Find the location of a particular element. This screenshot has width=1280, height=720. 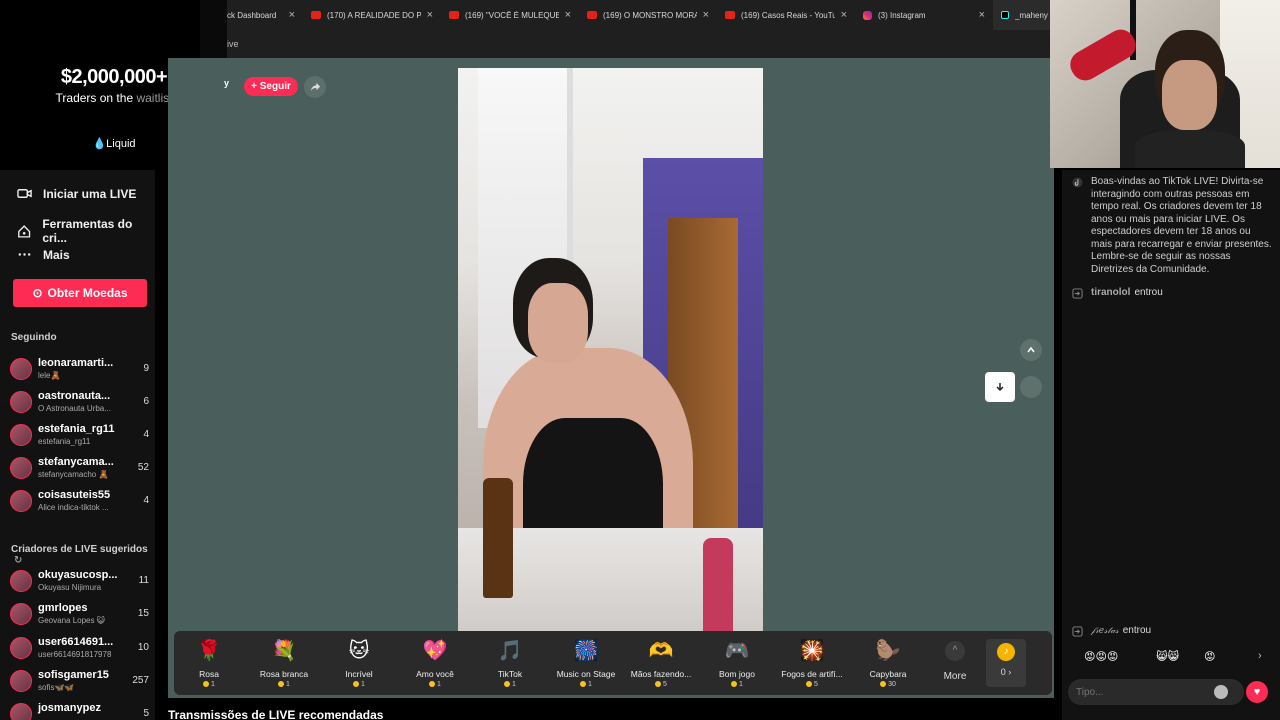

gift-item: 🦫 Capybara 30 is located at coordinates (888, 663).